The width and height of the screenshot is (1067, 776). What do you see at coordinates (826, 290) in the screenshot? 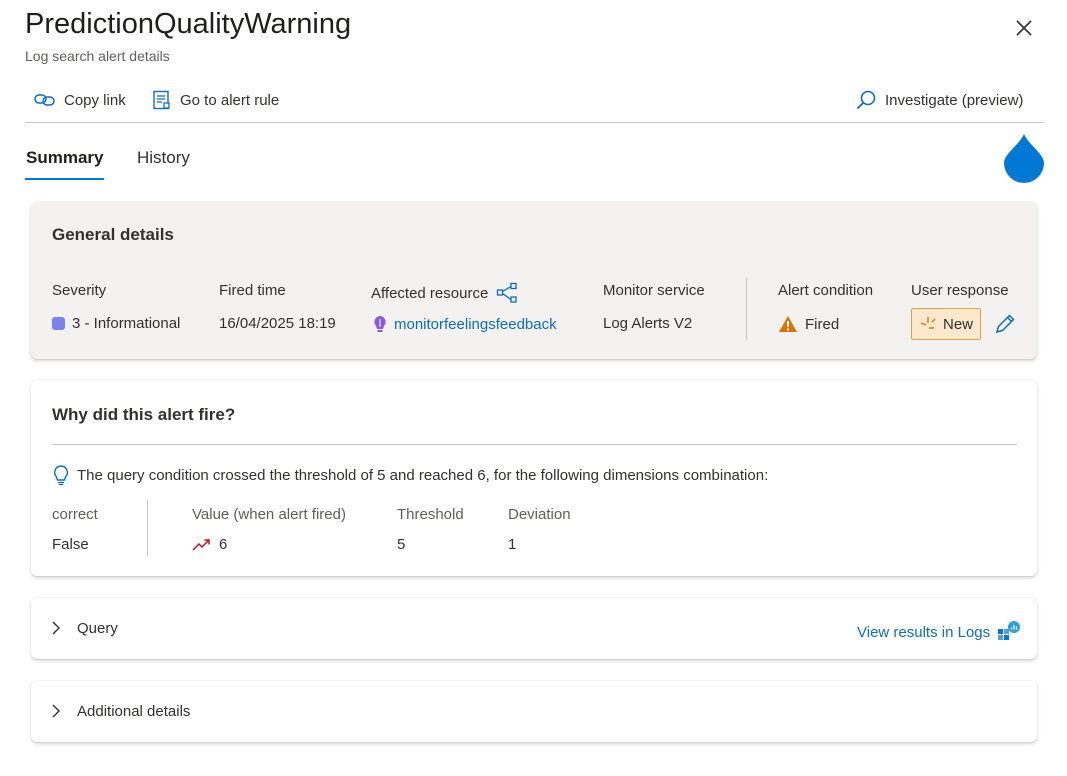
I see `alert-condition-label: Alert condition` at bounding box center [826, 290].